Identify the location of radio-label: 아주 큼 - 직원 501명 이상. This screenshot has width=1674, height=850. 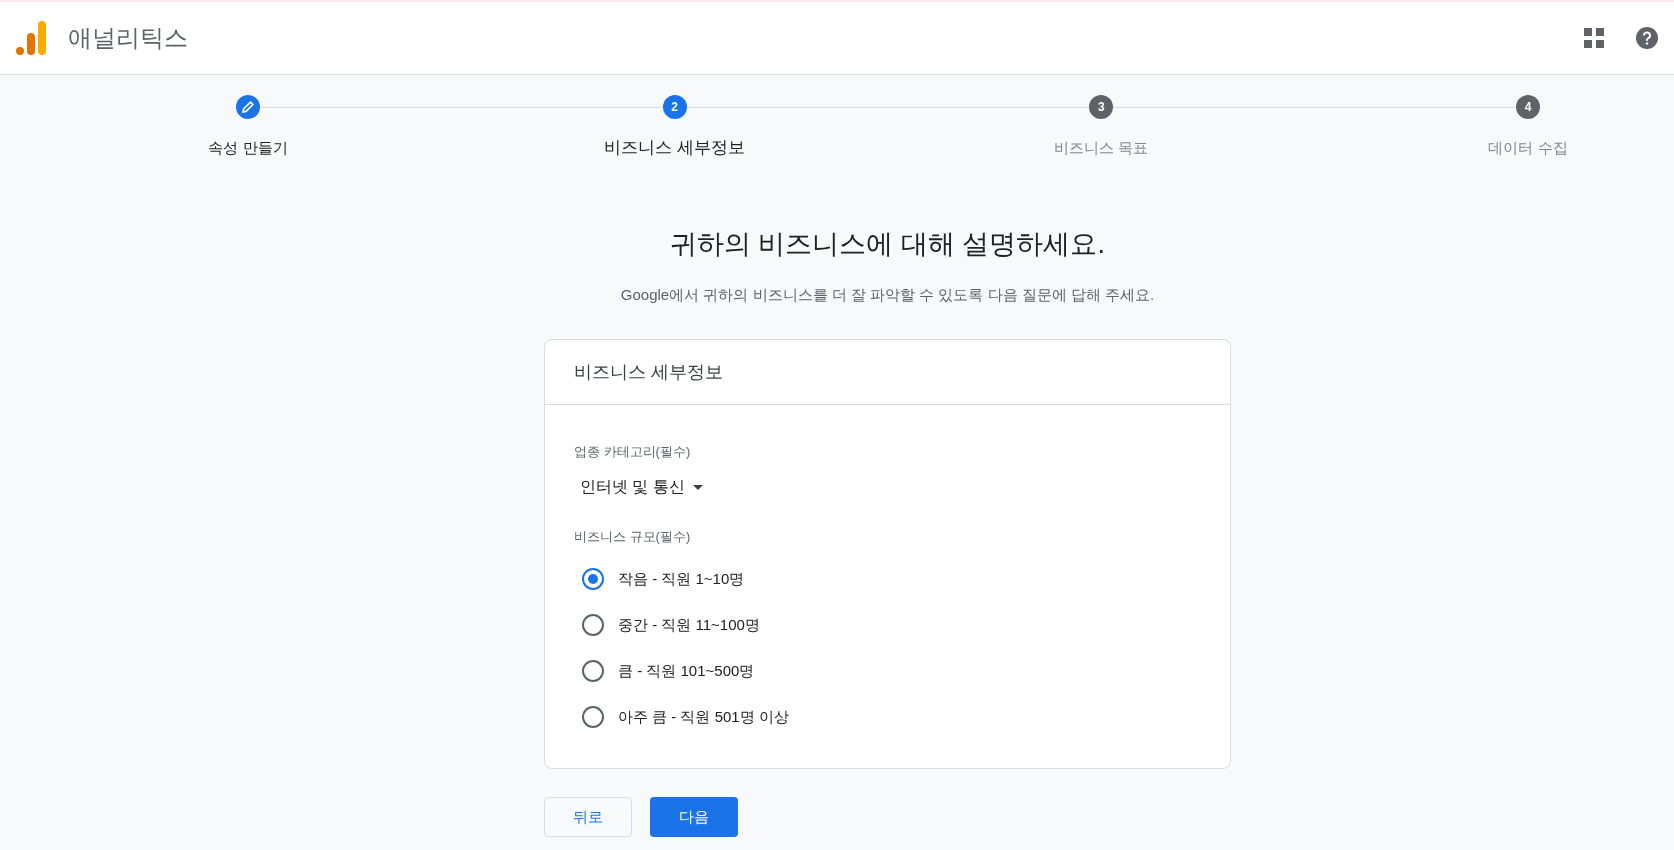
(703, 717).